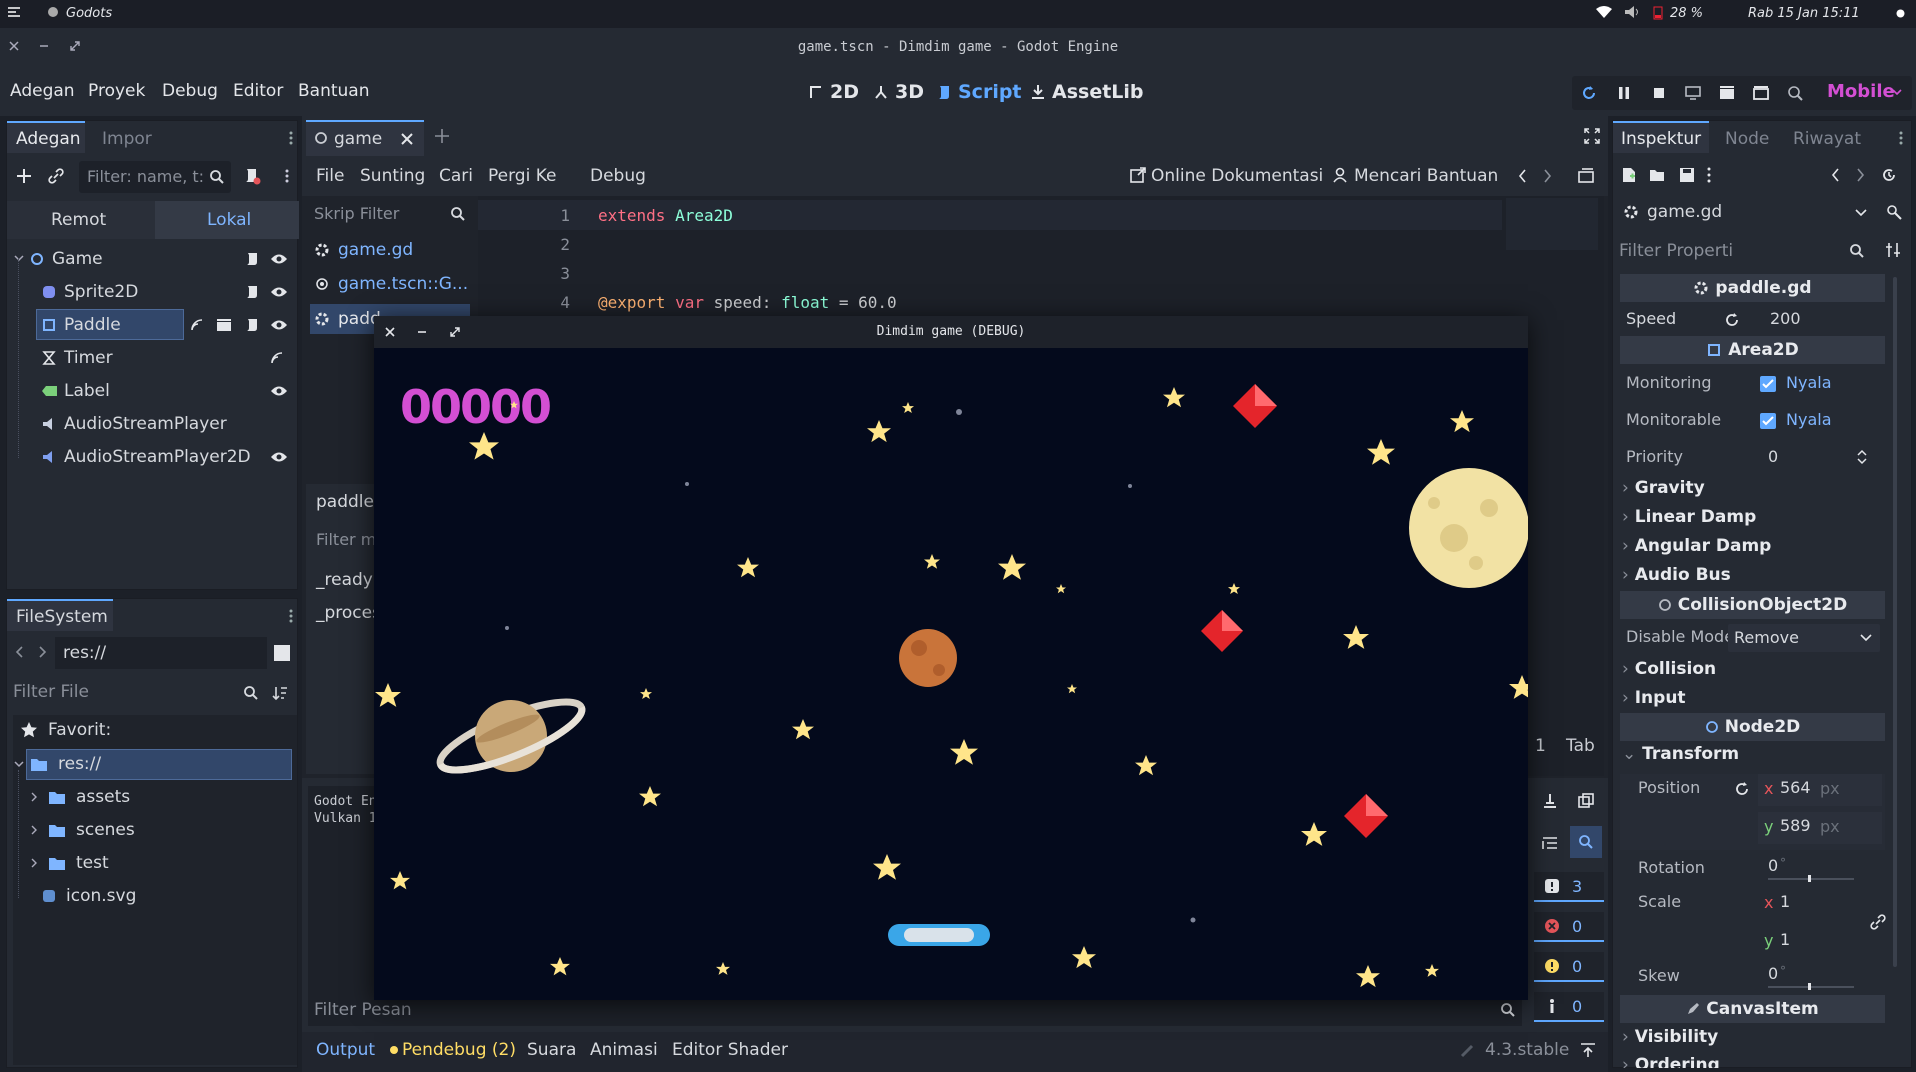 The height and width of the screenshot is (1072, 1916). What do you see at coordinates (1821, 868) in the screenshot?
I see `rotation-slider: 0 °` at bounding box center [1821, 868].